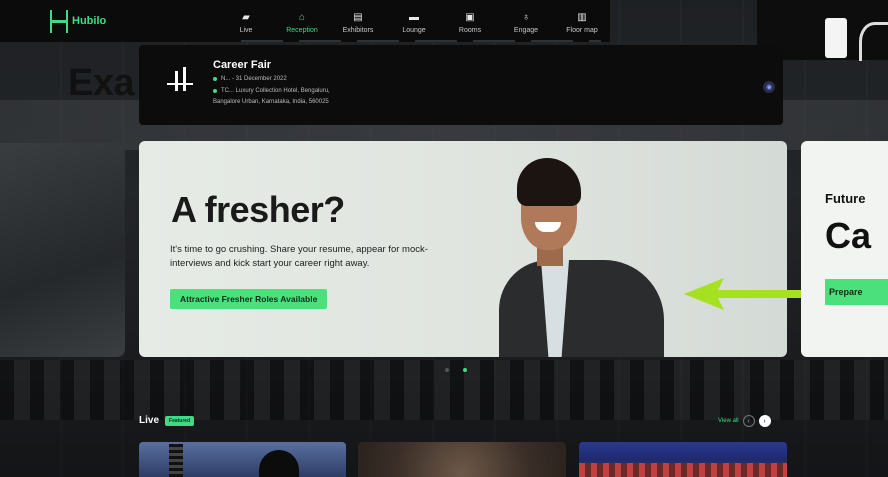 The width and height of the screenshot is (888, 477). I want to click on nav-item-label: Floor map, so click(582, 30).